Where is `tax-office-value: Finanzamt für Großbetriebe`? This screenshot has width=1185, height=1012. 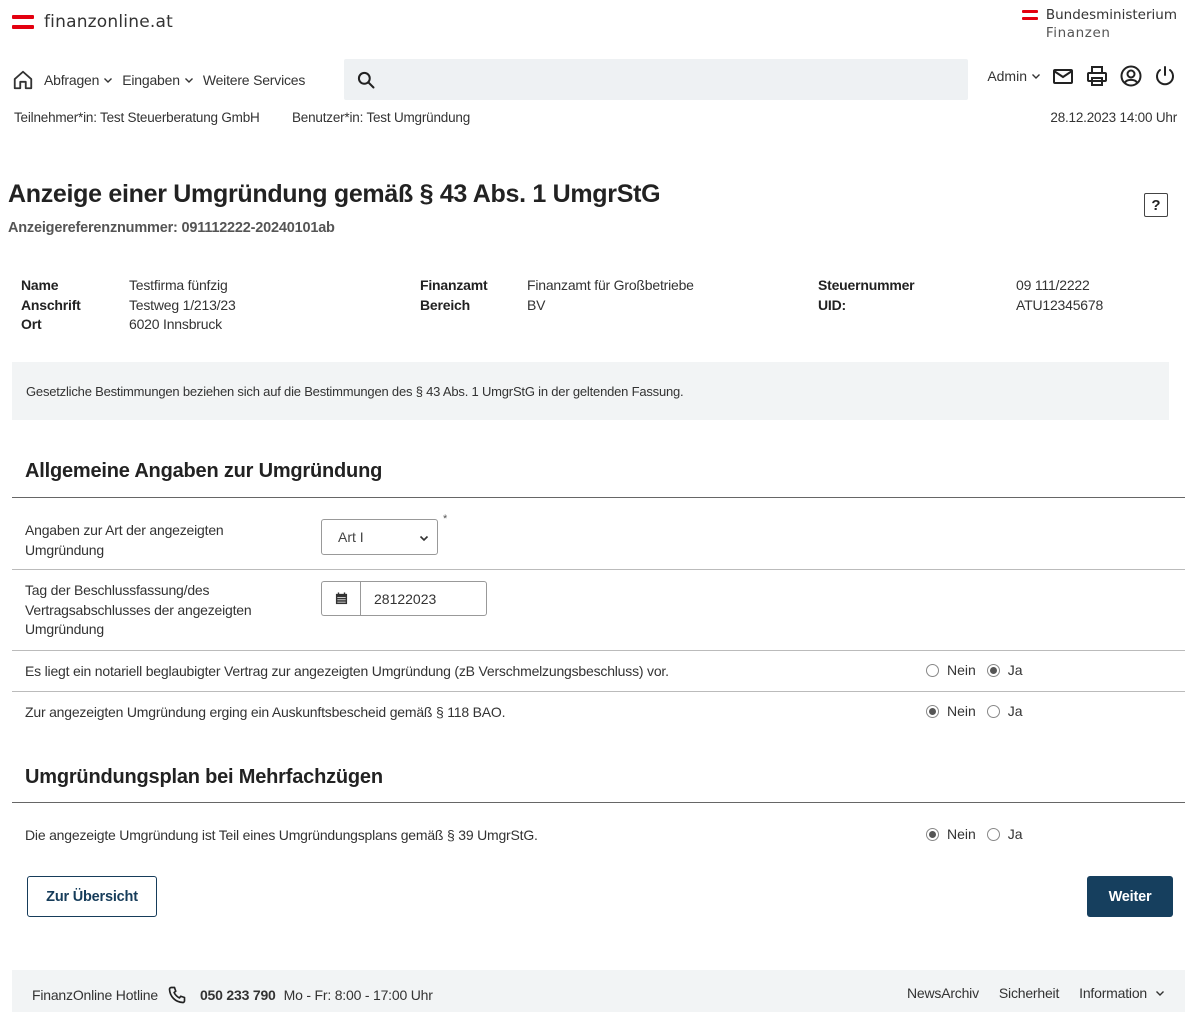
tax-office-value: Finanzamt für Großbetriebe is located at coordinates (610, 285).